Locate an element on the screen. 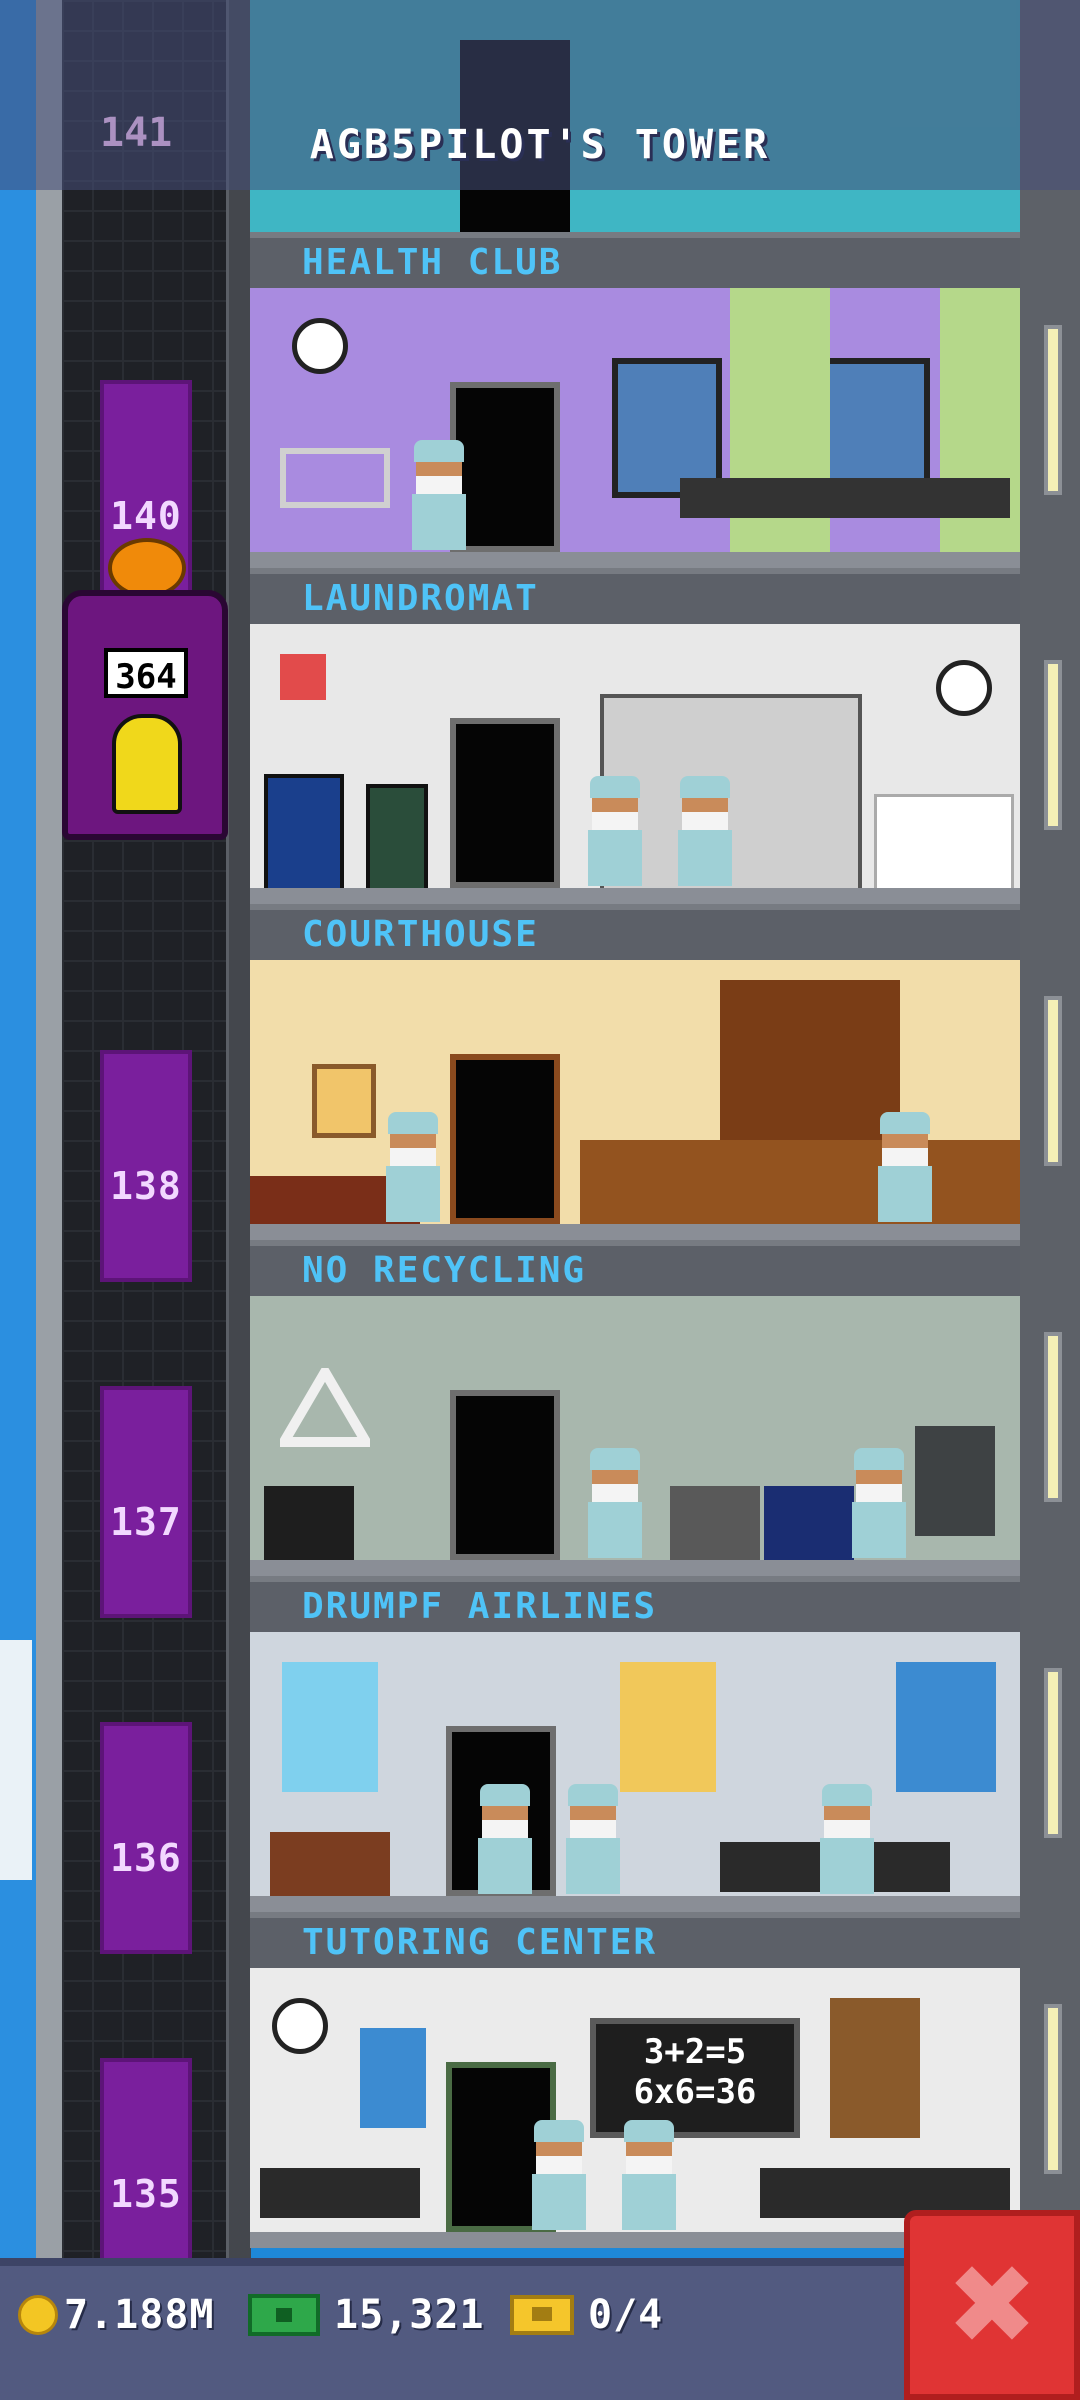  treadmills is located at coordinates (845, 498).